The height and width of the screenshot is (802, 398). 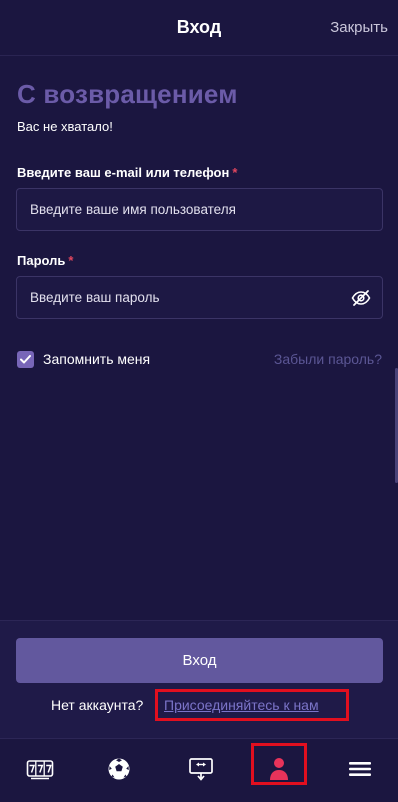 I want to click on welcome-heading: С возвращением, so click(x=127, y=94).